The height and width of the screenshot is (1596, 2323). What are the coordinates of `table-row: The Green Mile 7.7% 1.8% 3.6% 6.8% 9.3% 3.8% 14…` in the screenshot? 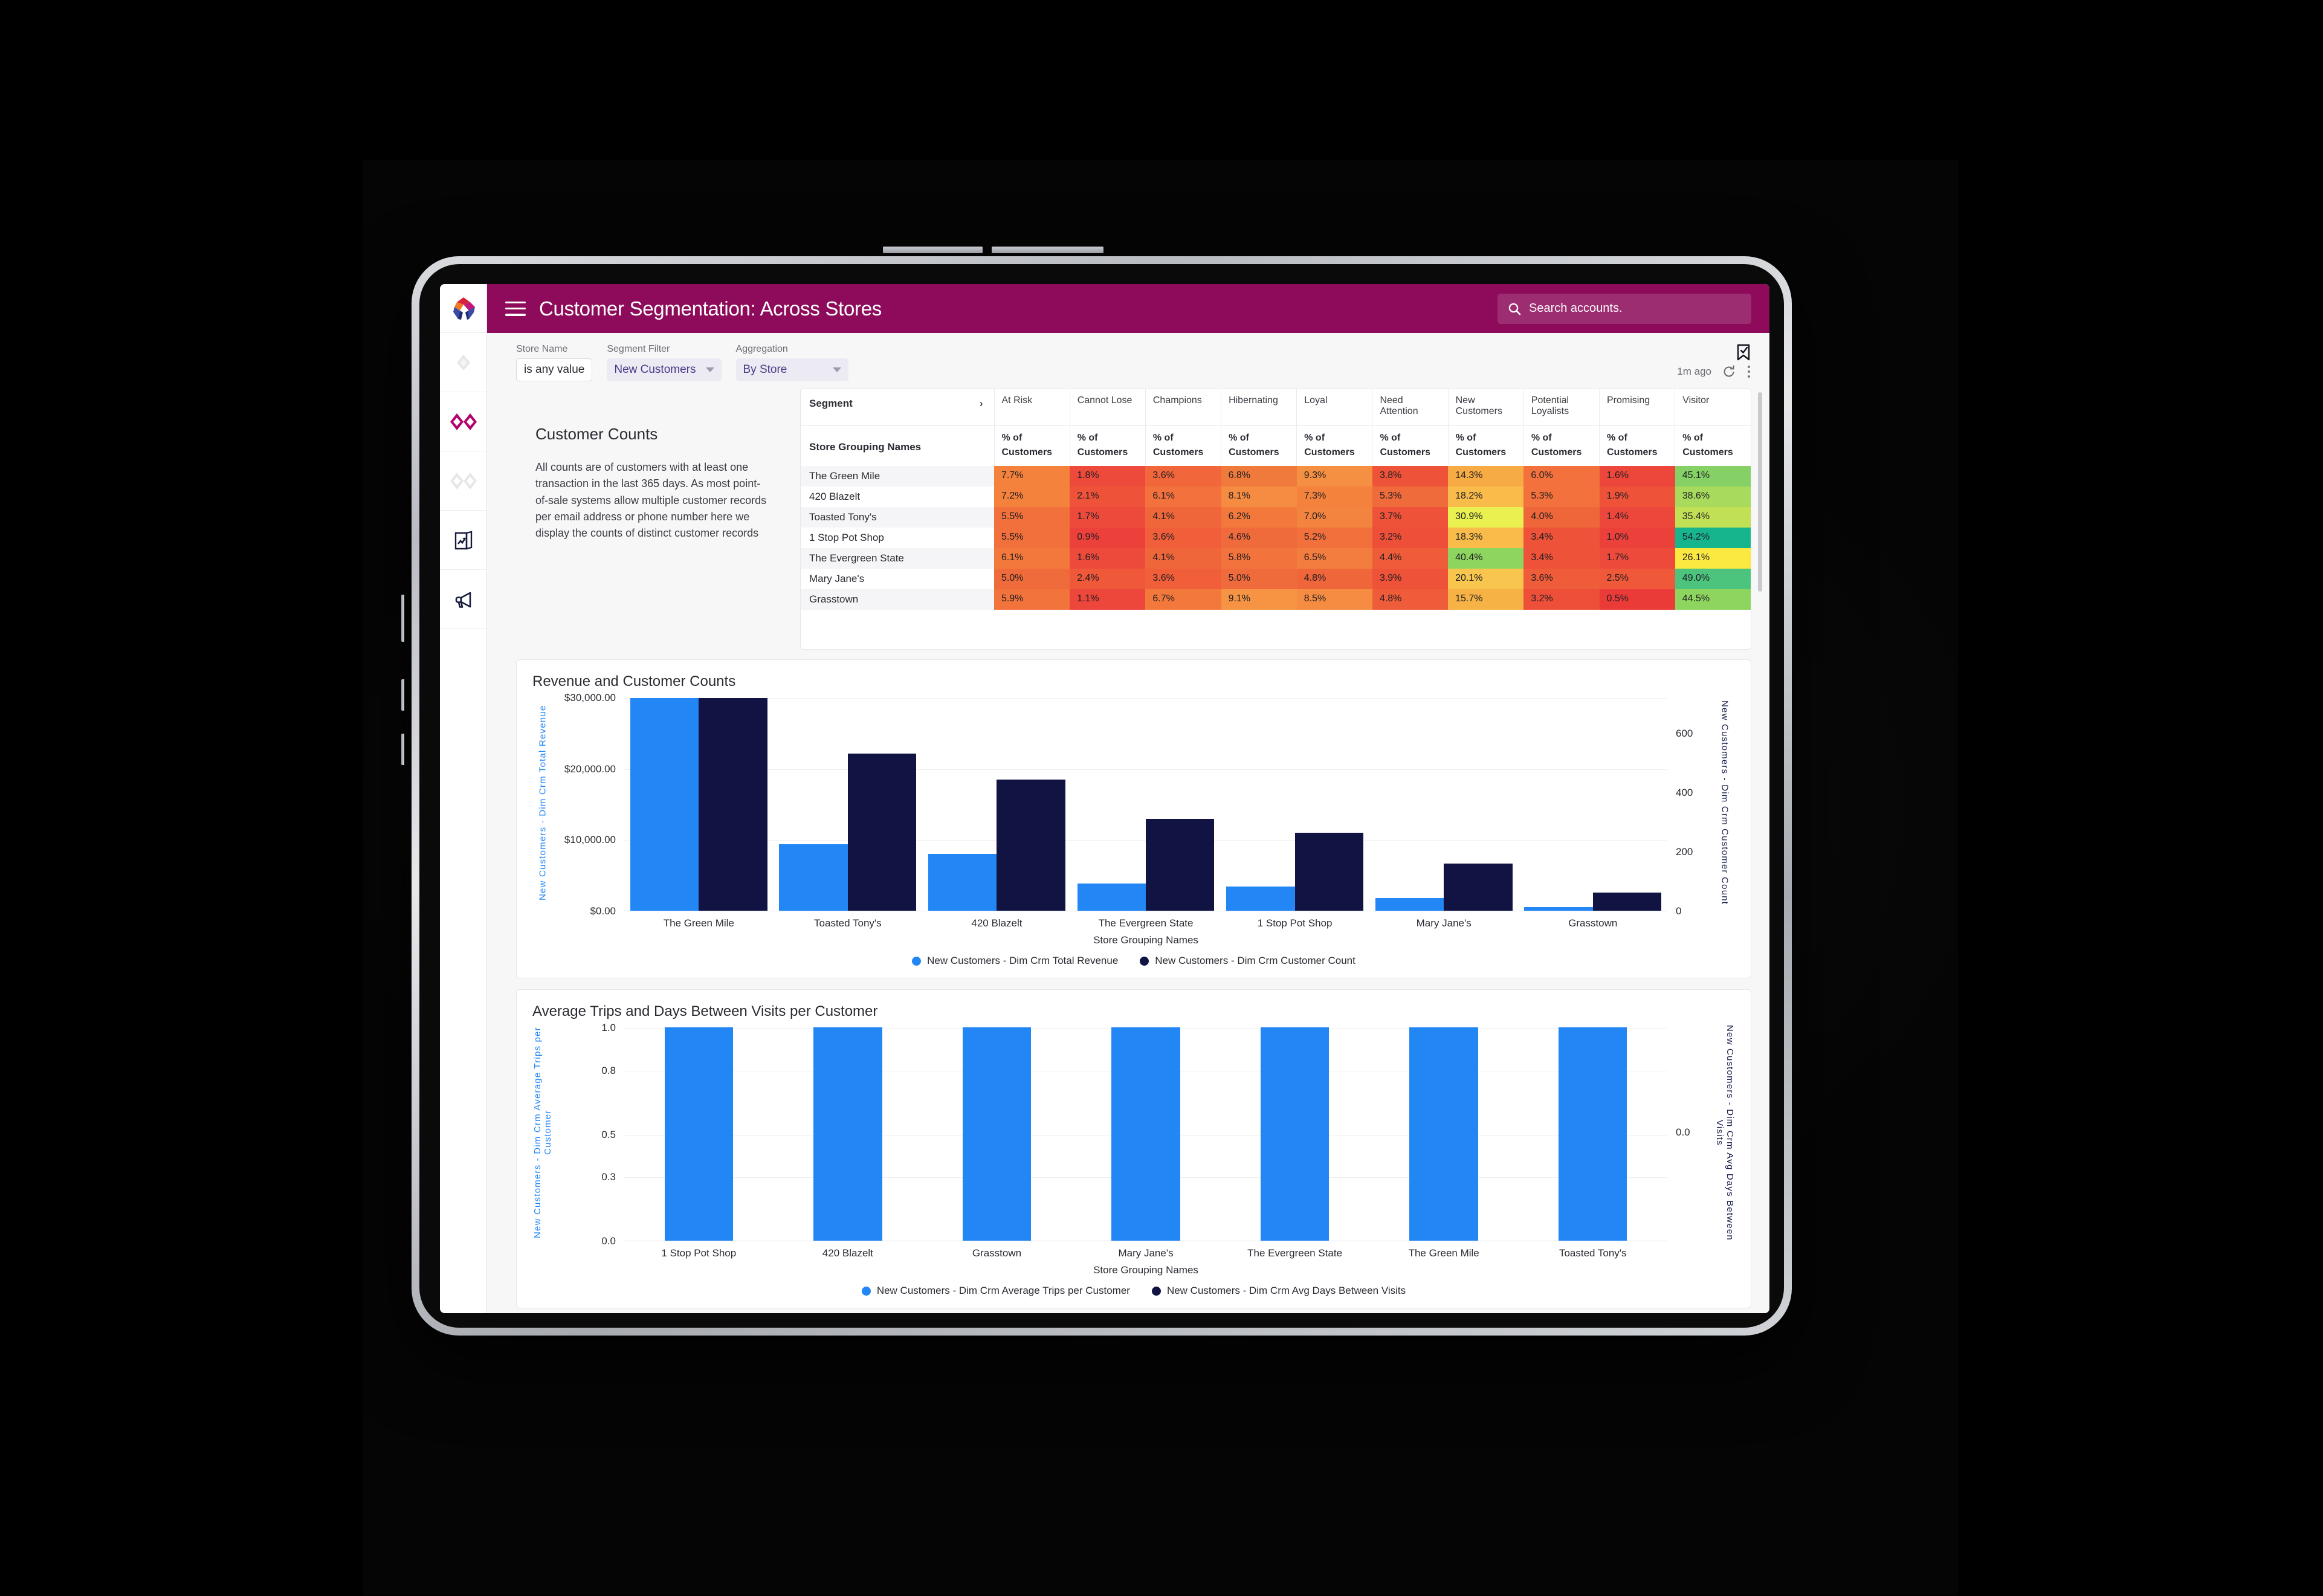 It's located at (1276, 476).